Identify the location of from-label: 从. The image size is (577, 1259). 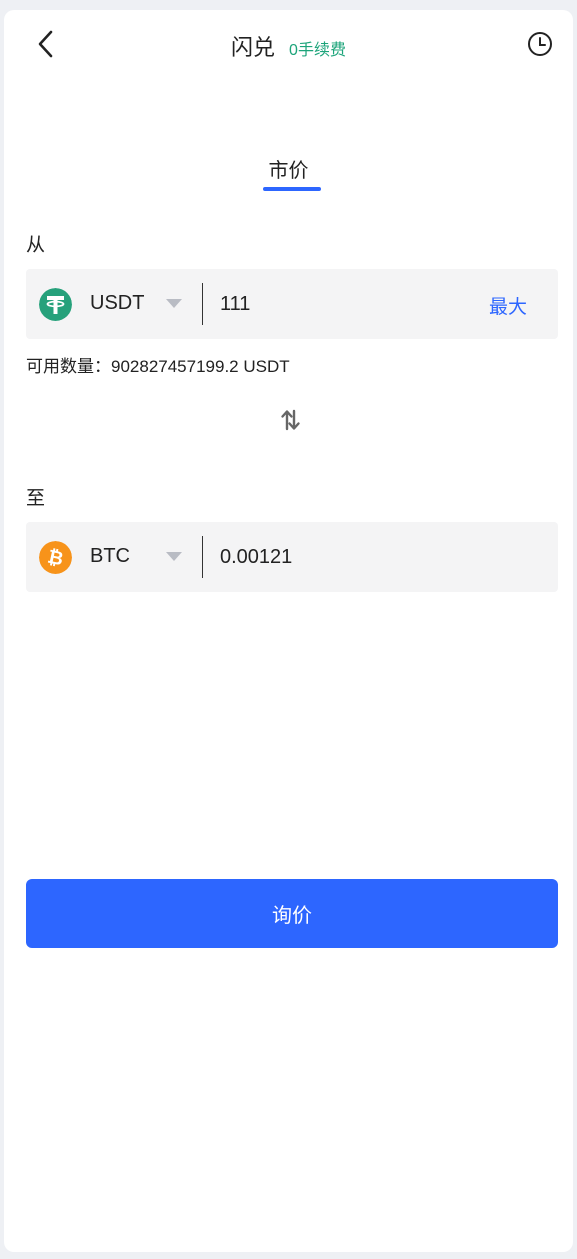
(36, 245).